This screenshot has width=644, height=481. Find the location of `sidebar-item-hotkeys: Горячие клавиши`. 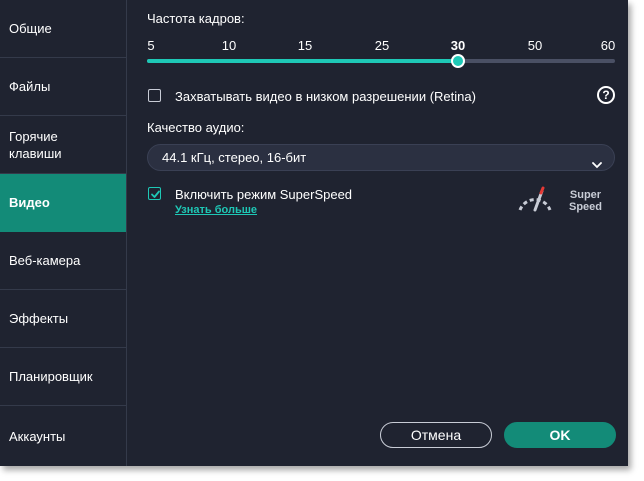

sidebar-item-hotkeys: Горячие клавиши is located at coordinates (63, 145).